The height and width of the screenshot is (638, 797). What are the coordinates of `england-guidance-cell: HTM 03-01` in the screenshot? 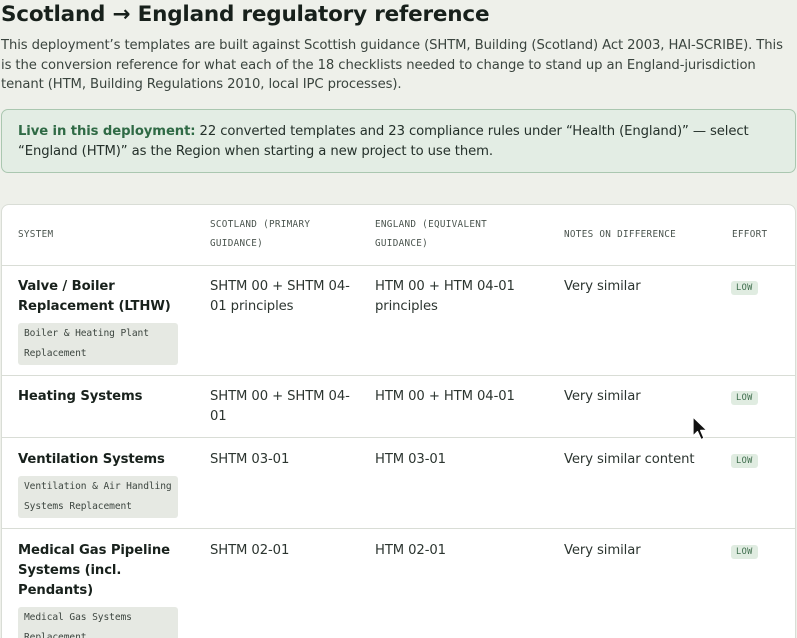 It's located at (410, 459).